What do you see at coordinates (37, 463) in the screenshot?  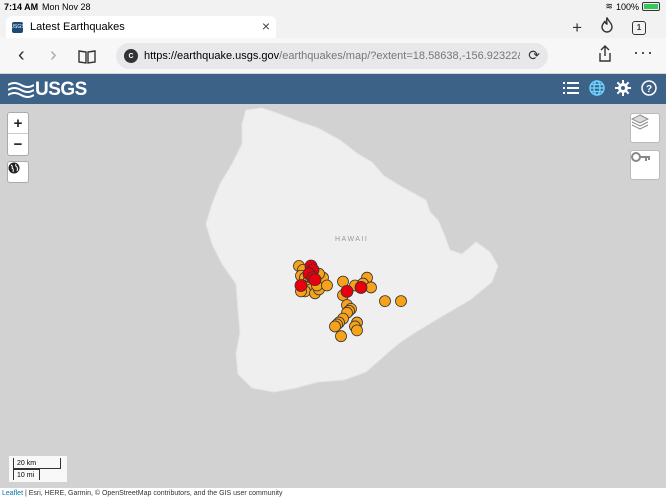 I see `scale-km: 20 km` at bounding box center [37, 463].